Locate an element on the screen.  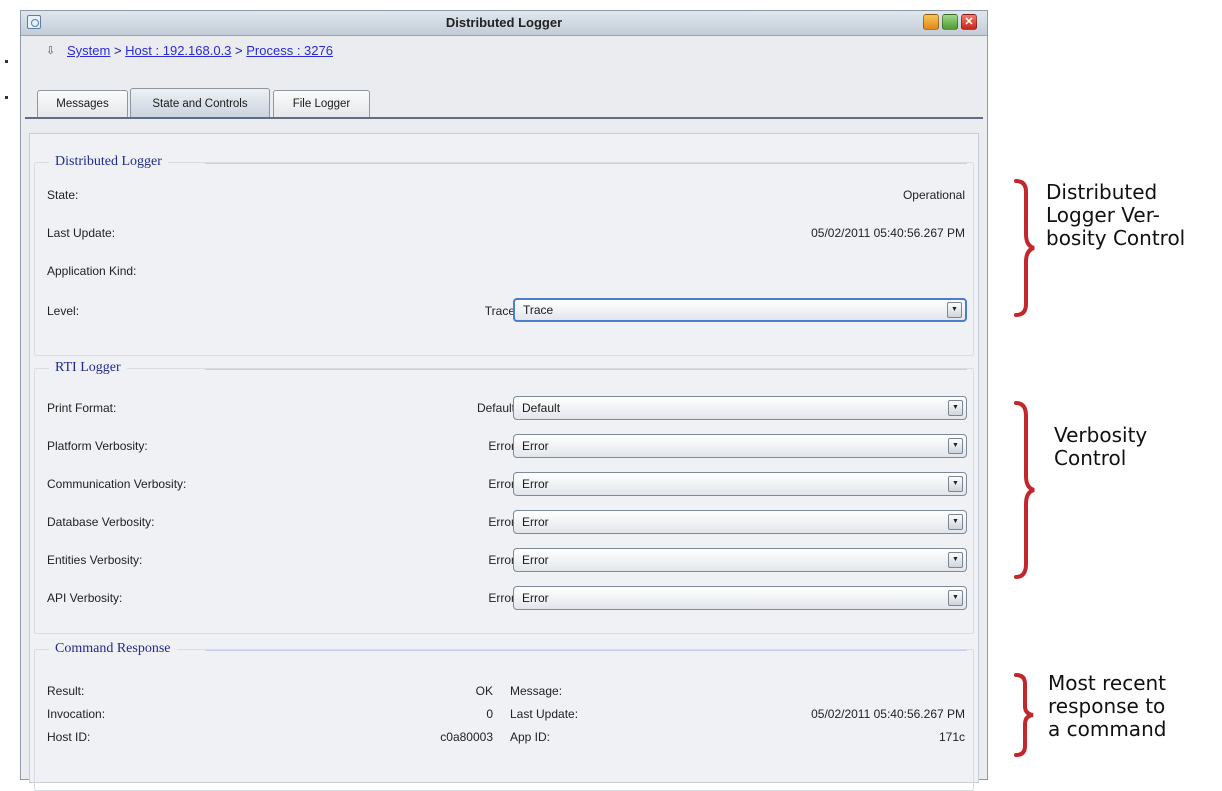
level-select: Trace ▼ is located at coordinates (740, 310).